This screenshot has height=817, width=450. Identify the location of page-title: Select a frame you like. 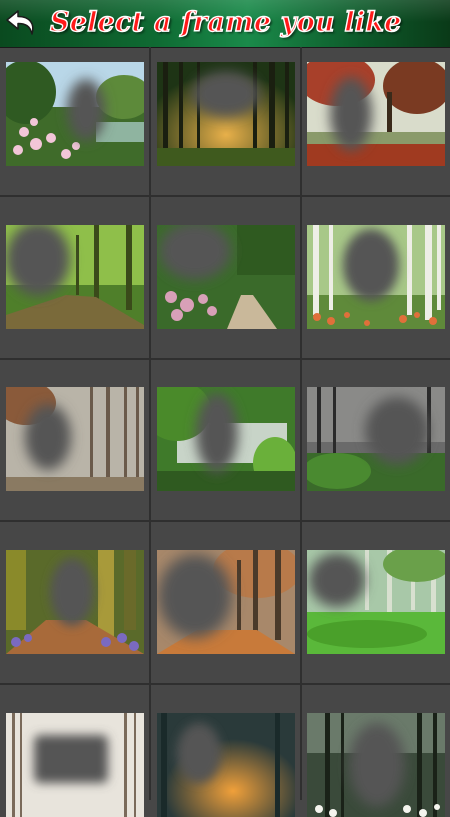
(225, 22).